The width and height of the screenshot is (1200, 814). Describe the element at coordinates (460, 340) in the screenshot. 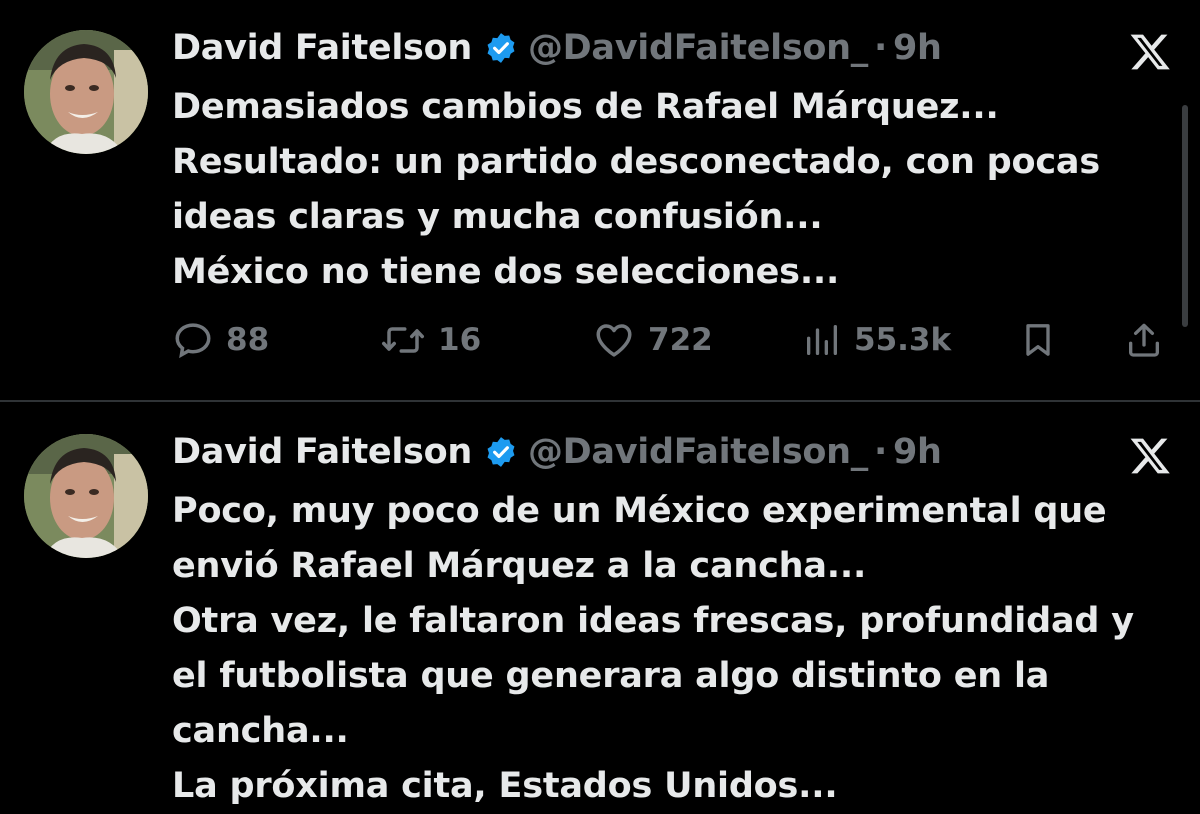

I see `repost-count: 16` at that location.